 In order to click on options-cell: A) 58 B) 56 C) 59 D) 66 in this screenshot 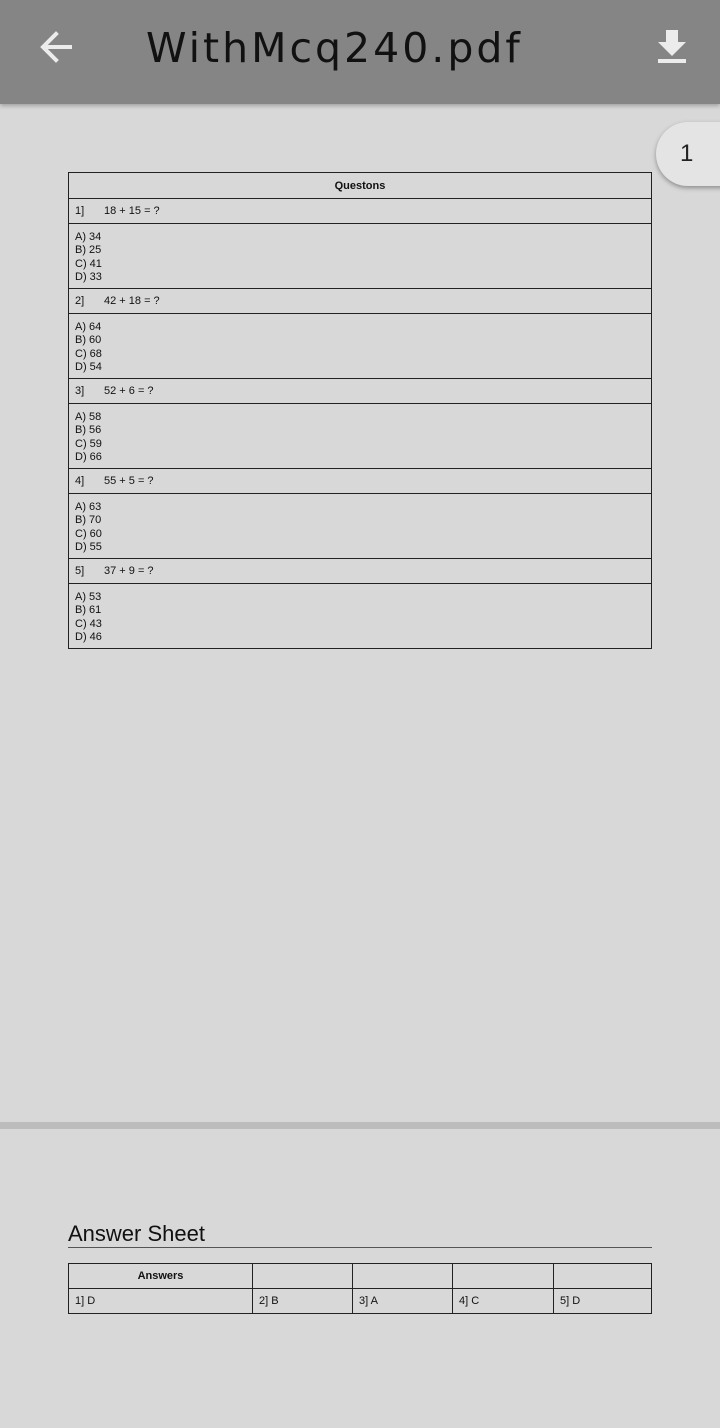, I will do `click(360, 436)`.